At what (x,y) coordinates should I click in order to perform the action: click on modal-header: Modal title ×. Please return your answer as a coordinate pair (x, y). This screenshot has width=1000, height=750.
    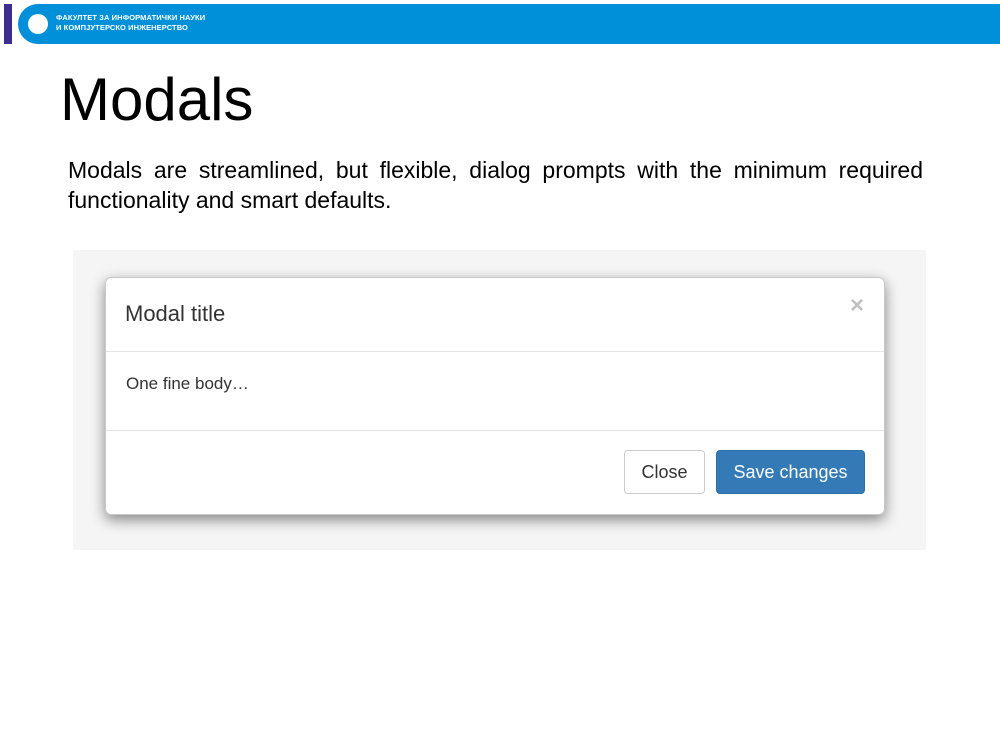
    Looking at the image, I should click on (495, 315).